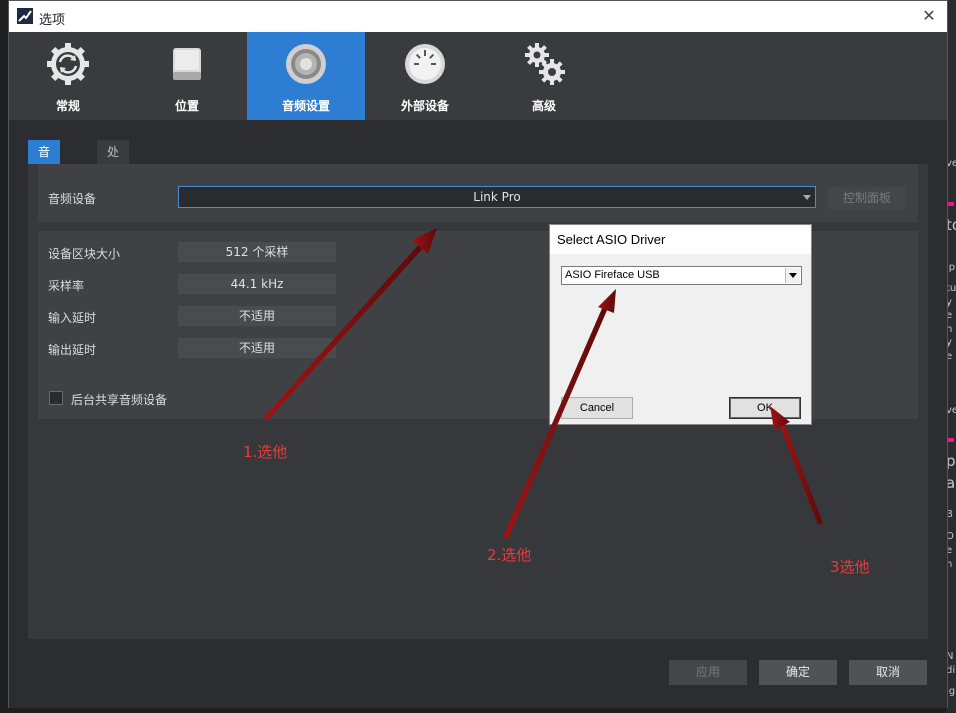 The height and width of the screenshot is (713, 956). Describe the element at coordinates (509, 555) in the screenshot. I see `annotation-step2: 2.选他` at that location.